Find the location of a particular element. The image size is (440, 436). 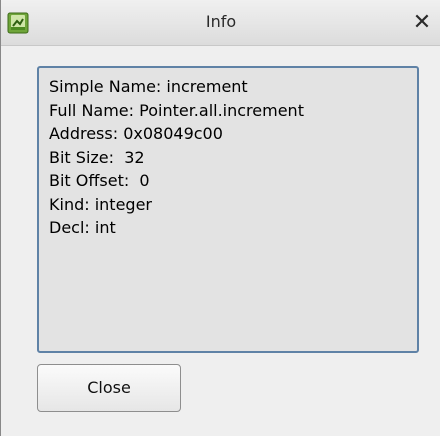

close-button: Close is located at coordinates (109, 388).